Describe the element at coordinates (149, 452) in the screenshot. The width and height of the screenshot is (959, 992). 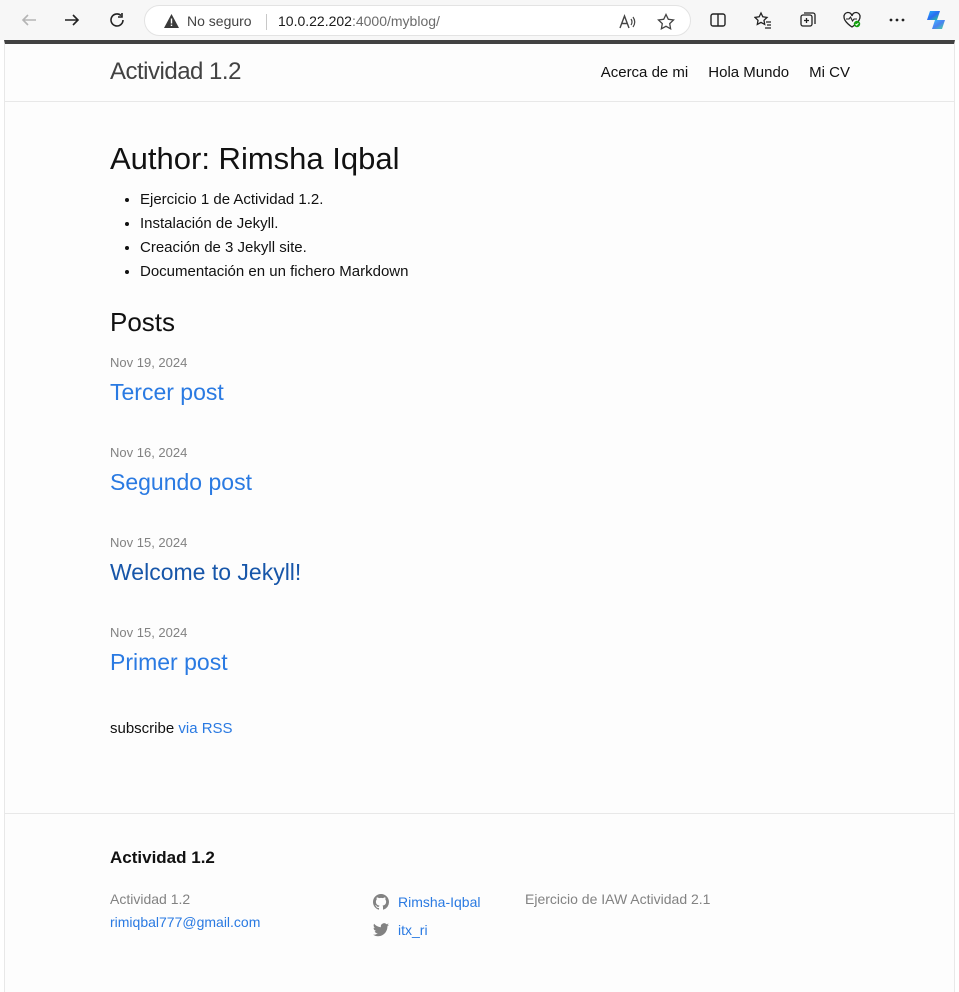
I see `post-date: Nov 16, 2024` at that location.